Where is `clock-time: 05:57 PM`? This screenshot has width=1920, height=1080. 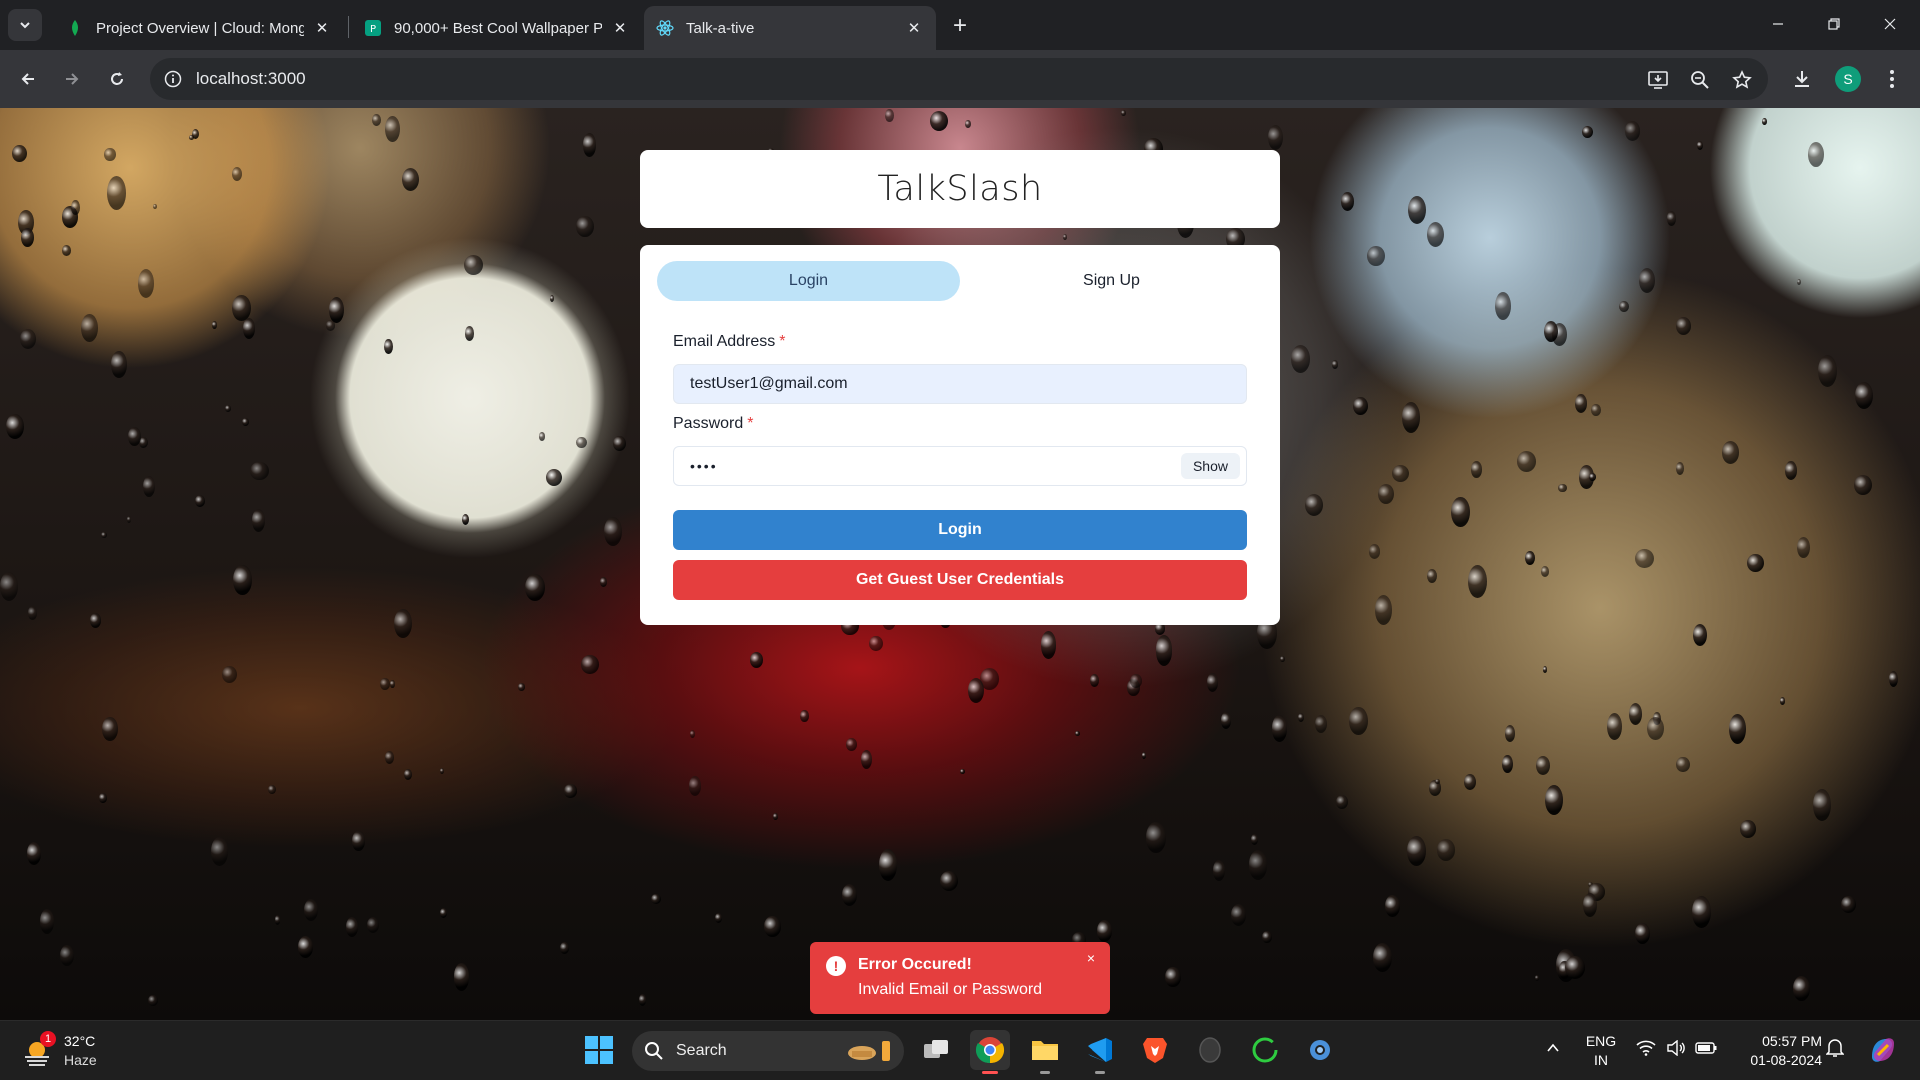 clock-time: 05:57 PM is located at coordinates (1792, 1041).